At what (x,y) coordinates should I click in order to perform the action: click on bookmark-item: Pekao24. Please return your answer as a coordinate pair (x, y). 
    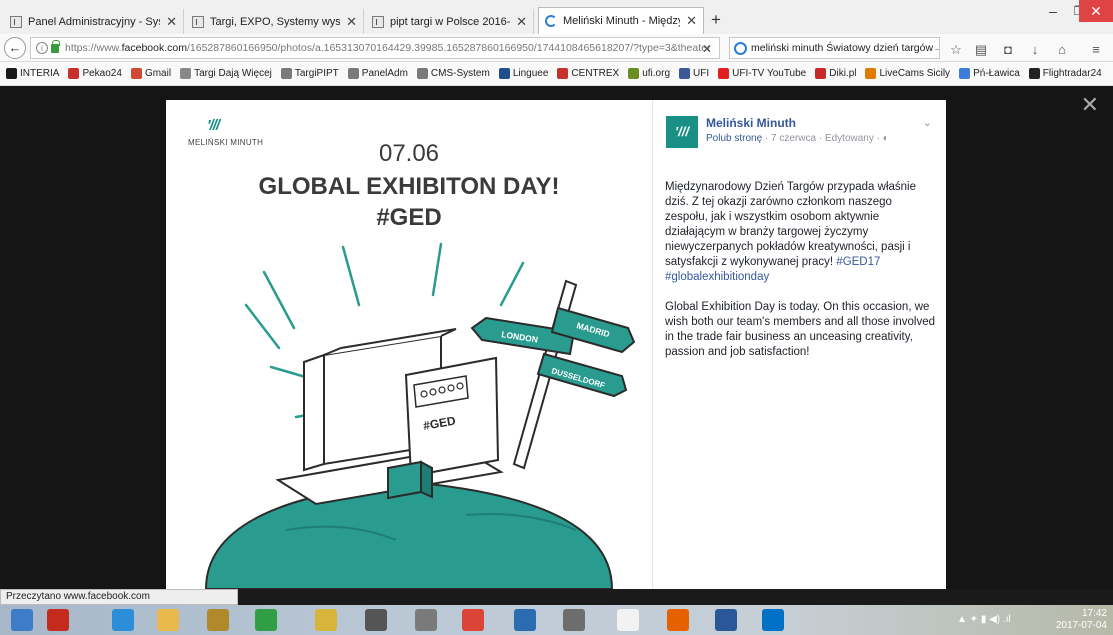
    Looking at the image, I should click on (95, 73).